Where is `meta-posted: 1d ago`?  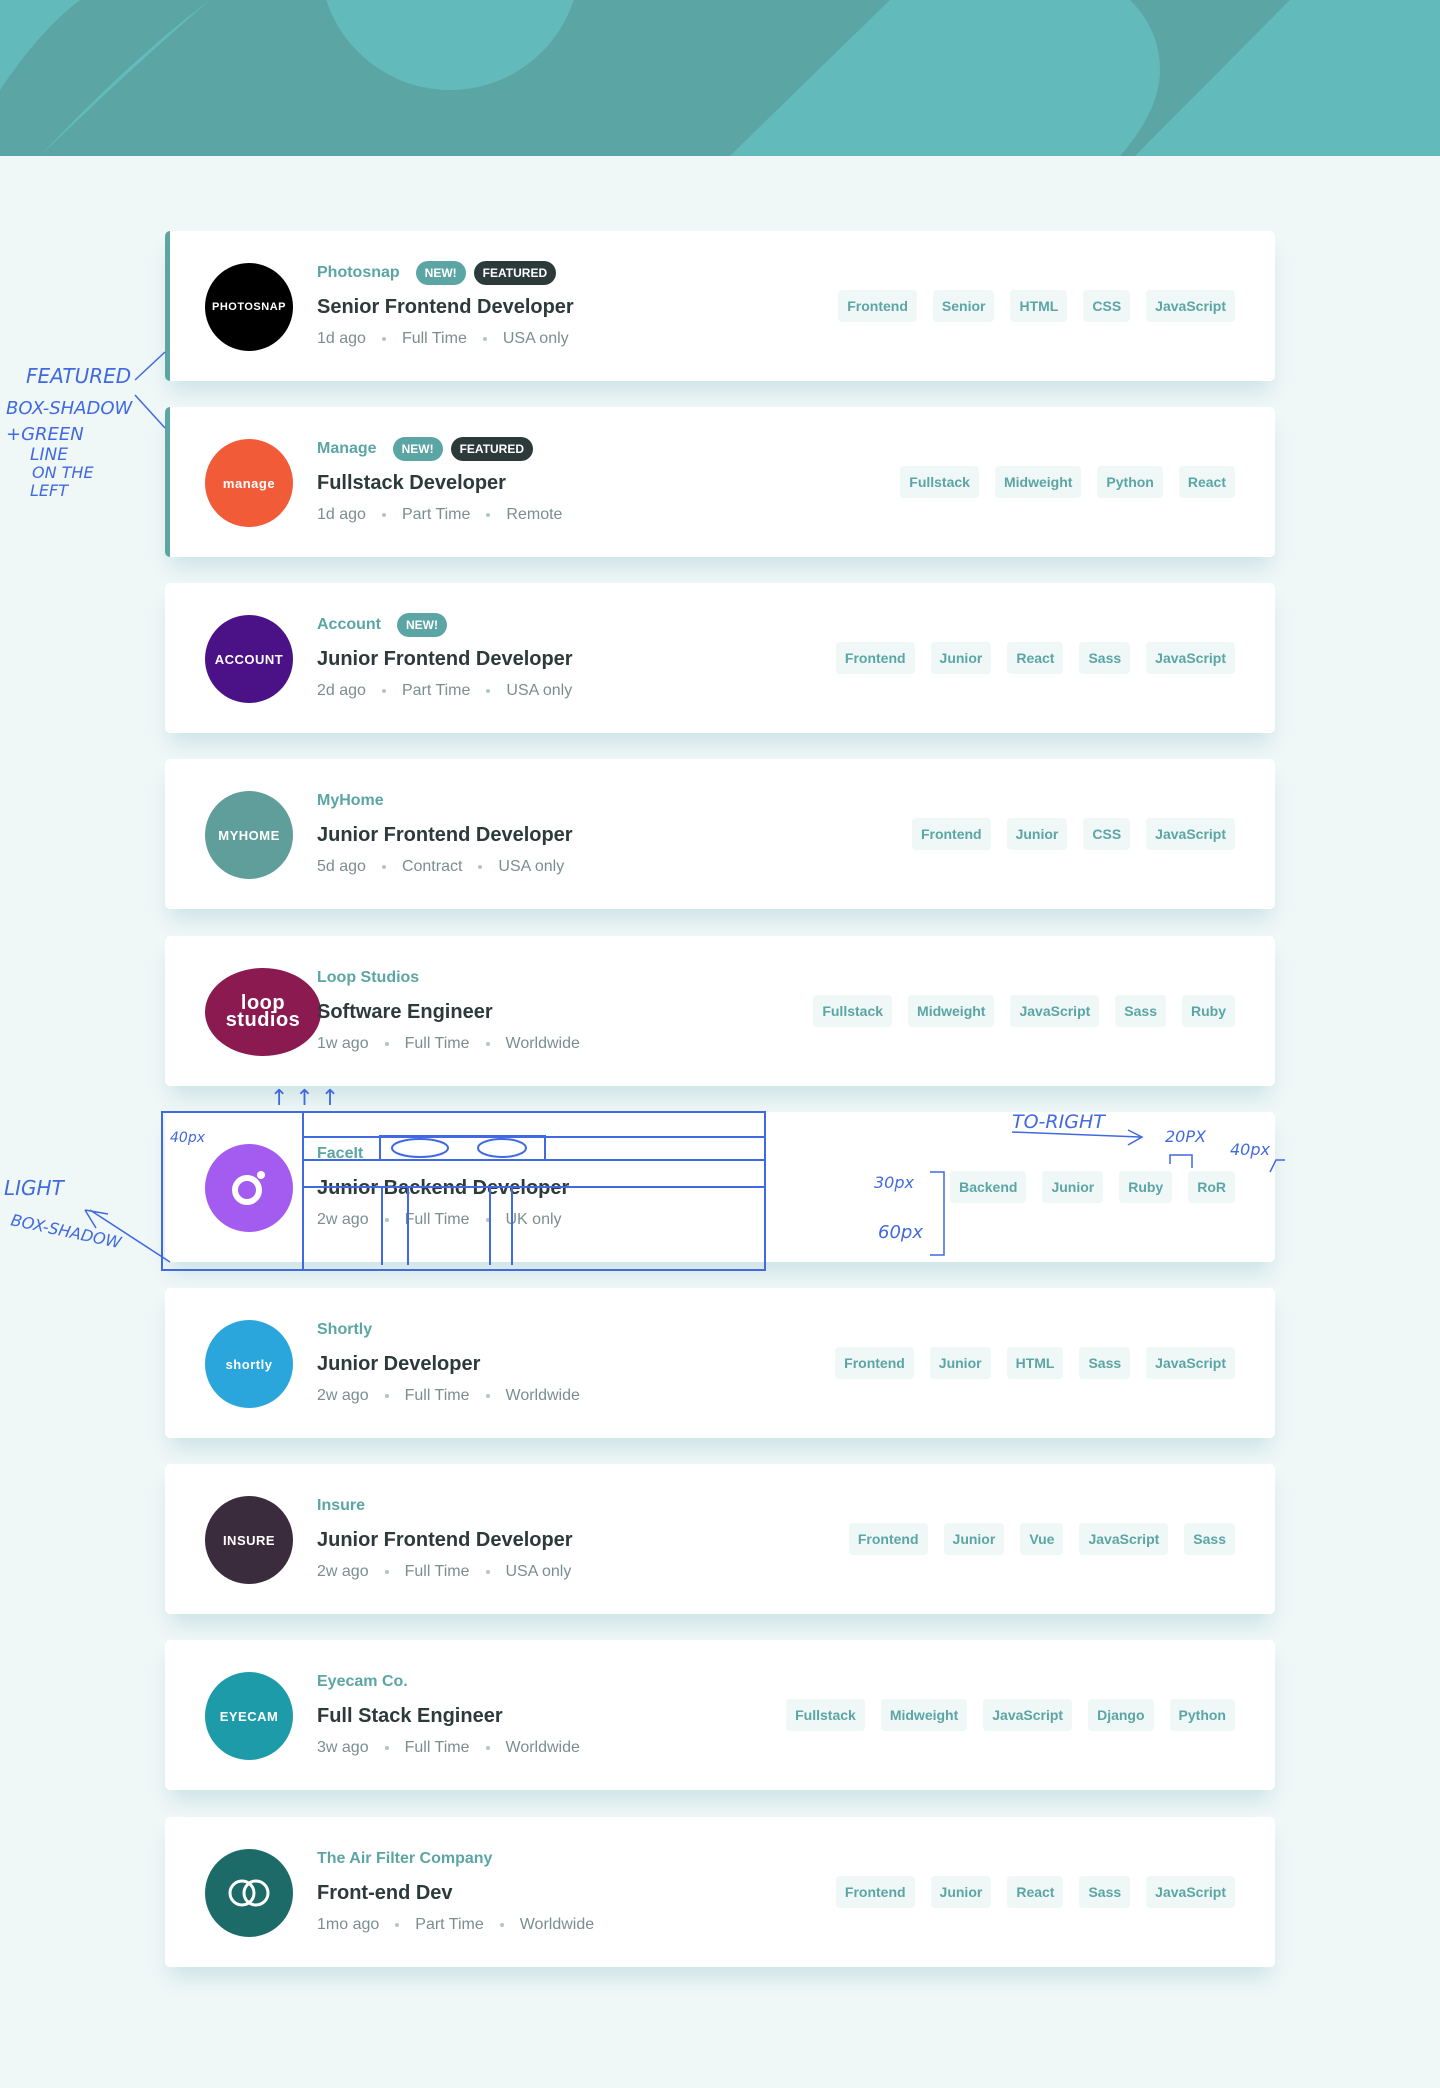 meta-posted: 1d ago is located at coordinates (341, 514).